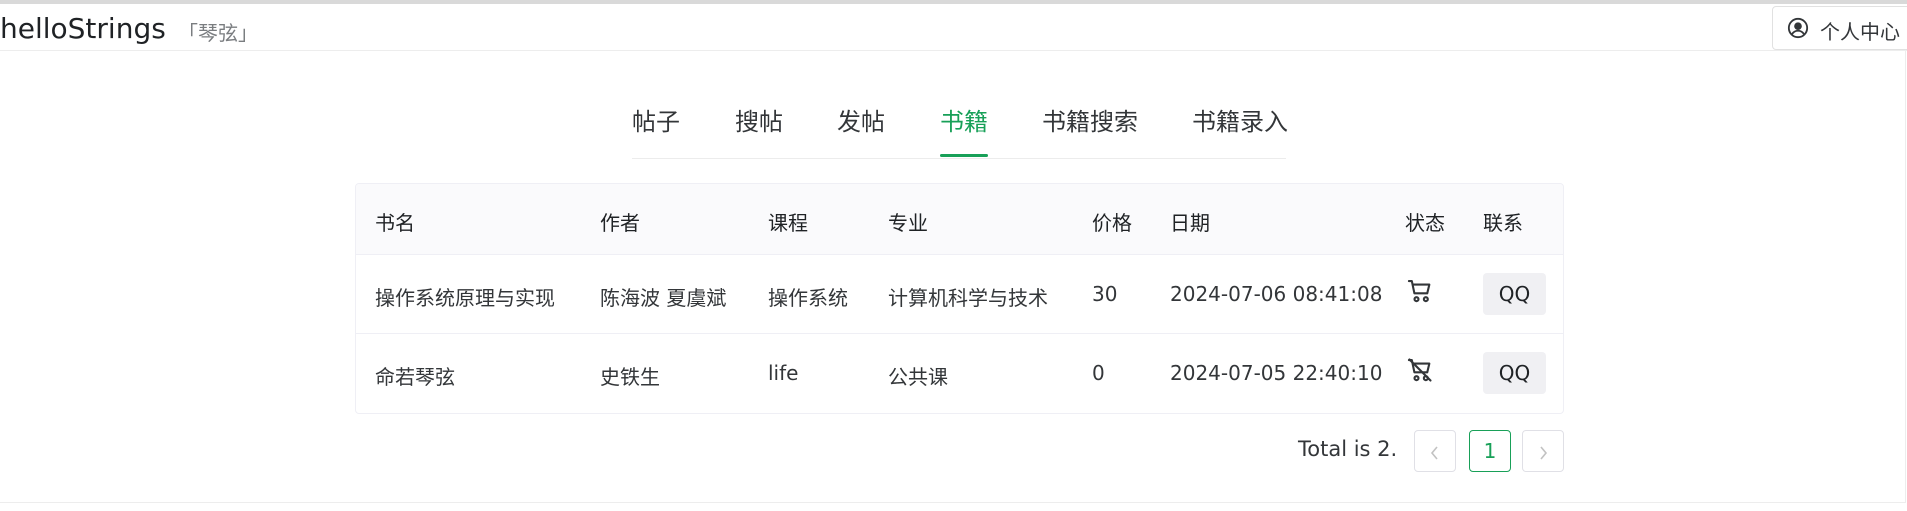 This screenshot has width=1907, height=511. Describe the element at coordinates (620, 223) in the screenshot. I see `column-header: 作者` at that location.